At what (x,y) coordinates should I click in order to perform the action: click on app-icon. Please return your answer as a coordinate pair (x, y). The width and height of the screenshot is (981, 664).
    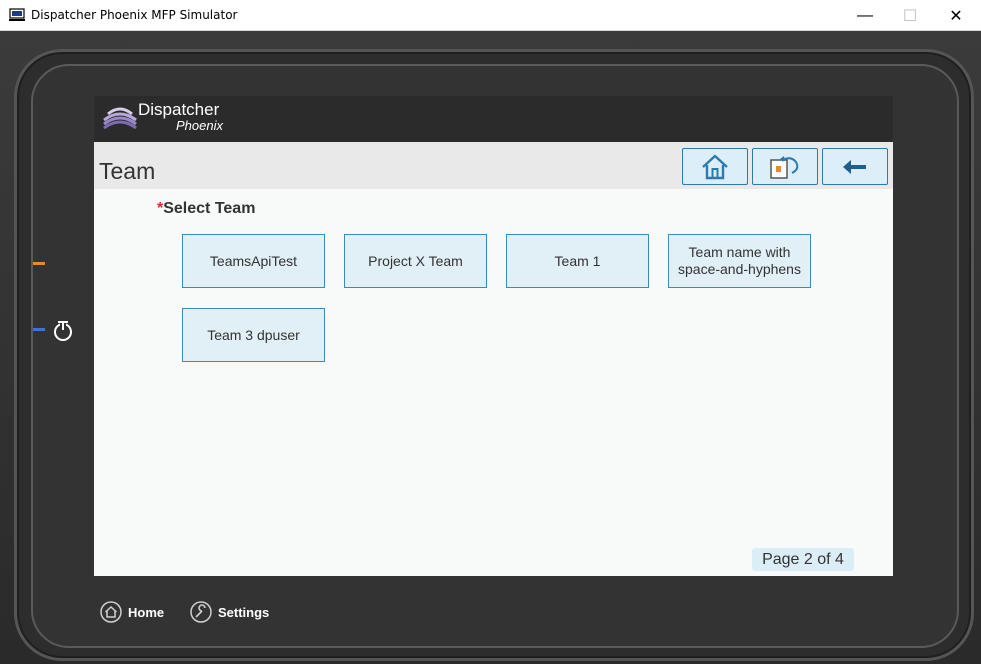
    Looking at the image, I should click on (17, 14).